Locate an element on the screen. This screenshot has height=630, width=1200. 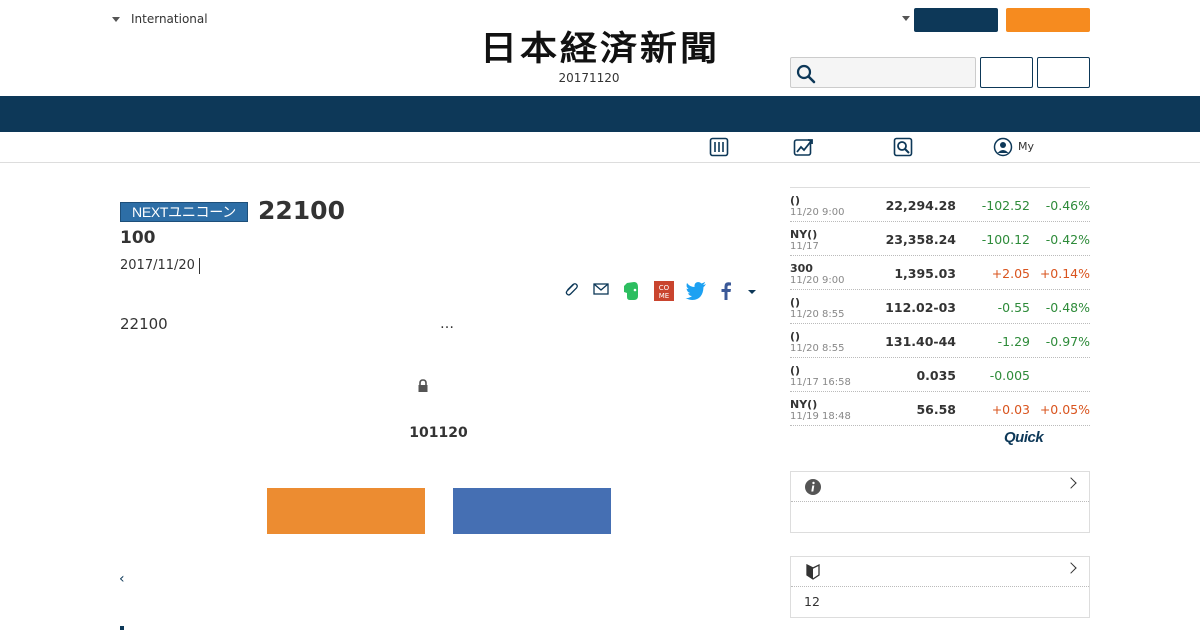
sub-navigation: My is located at coordinates (600, 147).